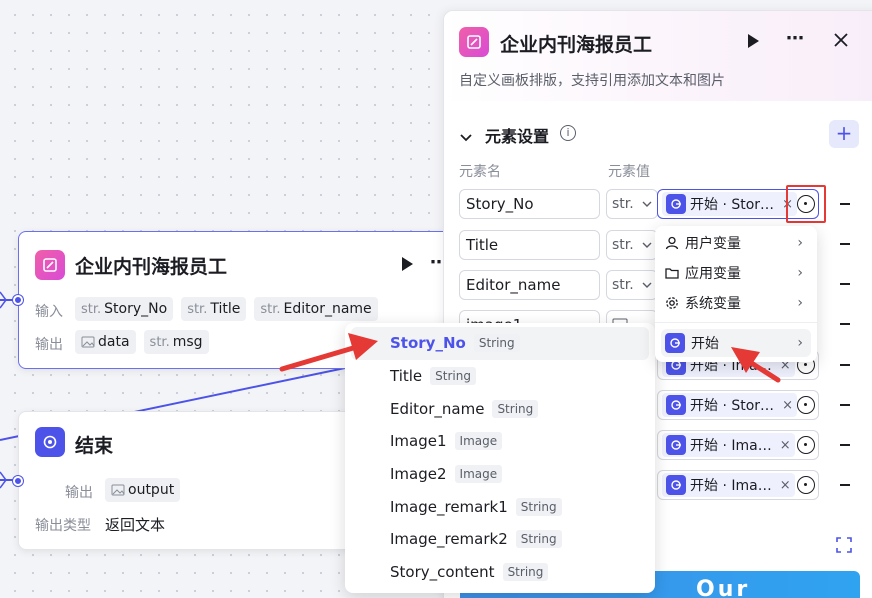 The width and height of the screenshot is (872, 598). Describe the element at coordinates (500, 408) in the screenshot. I see `dropdown-option: Editor_name String` at that location.